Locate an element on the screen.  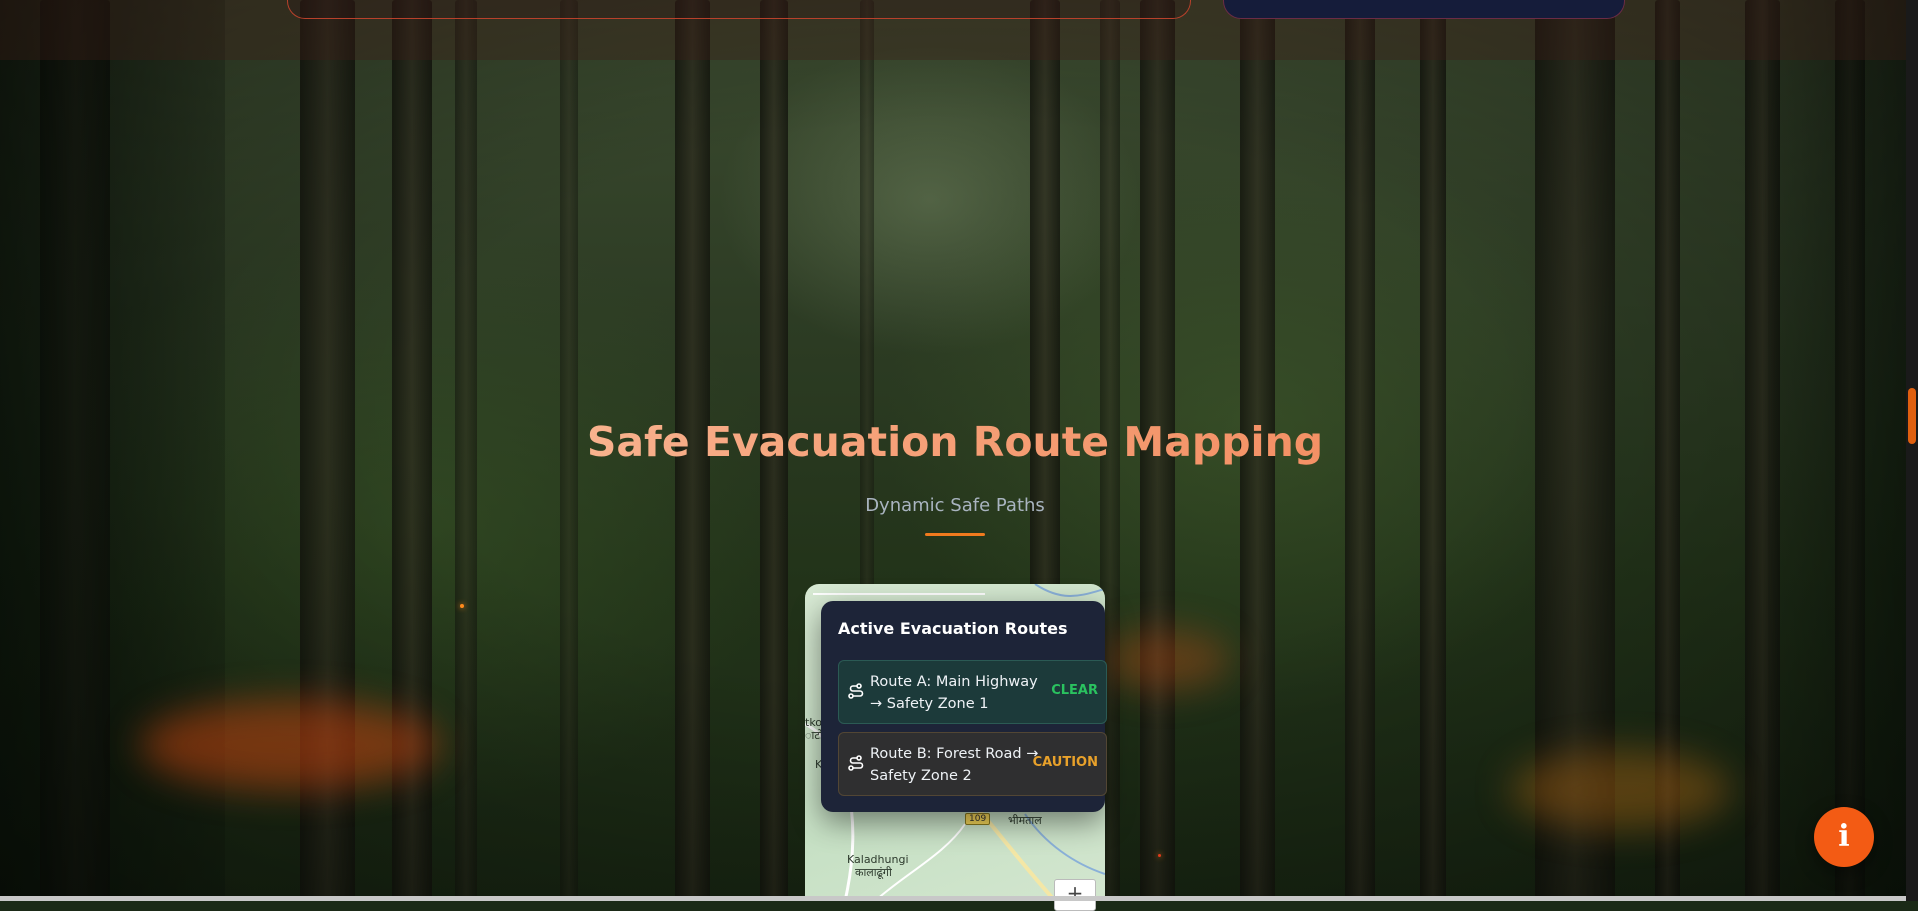
routes-panel-title: Active Evacuation Routes is located at coordinates (953, 628).